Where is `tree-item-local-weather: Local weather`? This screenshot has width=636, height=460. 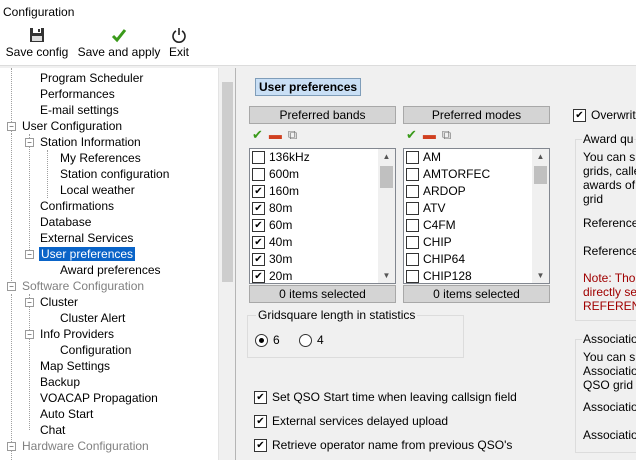 tree-item-local-weather: Local weather is located at coordinates (97, 190).